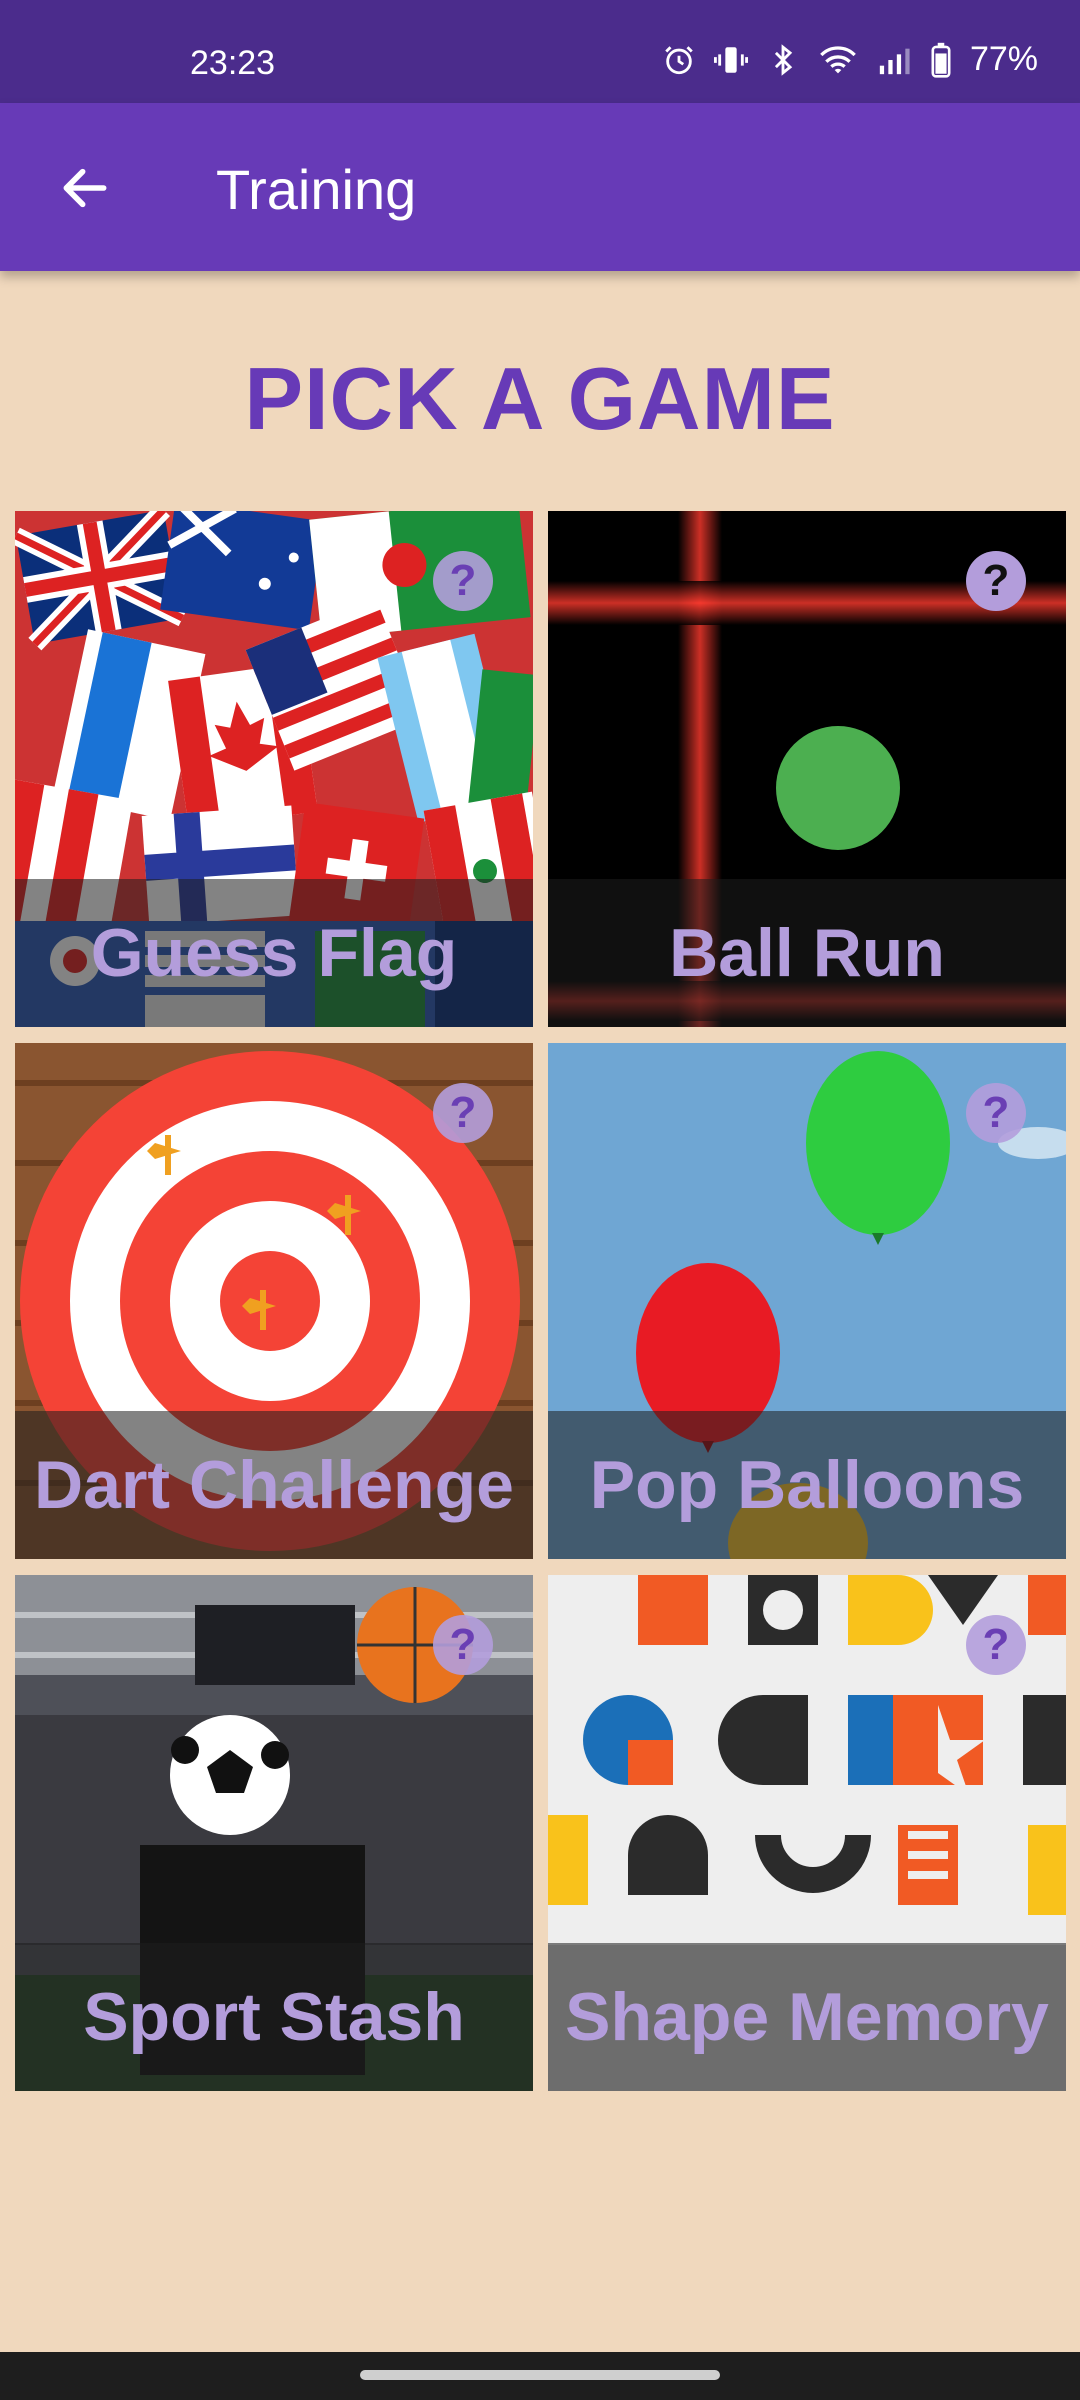 This screenshot has height=2400, width=1080. Describe the element at coordinates (783, 59) in the screenshot. I see `bluetooth-icon` at that location.